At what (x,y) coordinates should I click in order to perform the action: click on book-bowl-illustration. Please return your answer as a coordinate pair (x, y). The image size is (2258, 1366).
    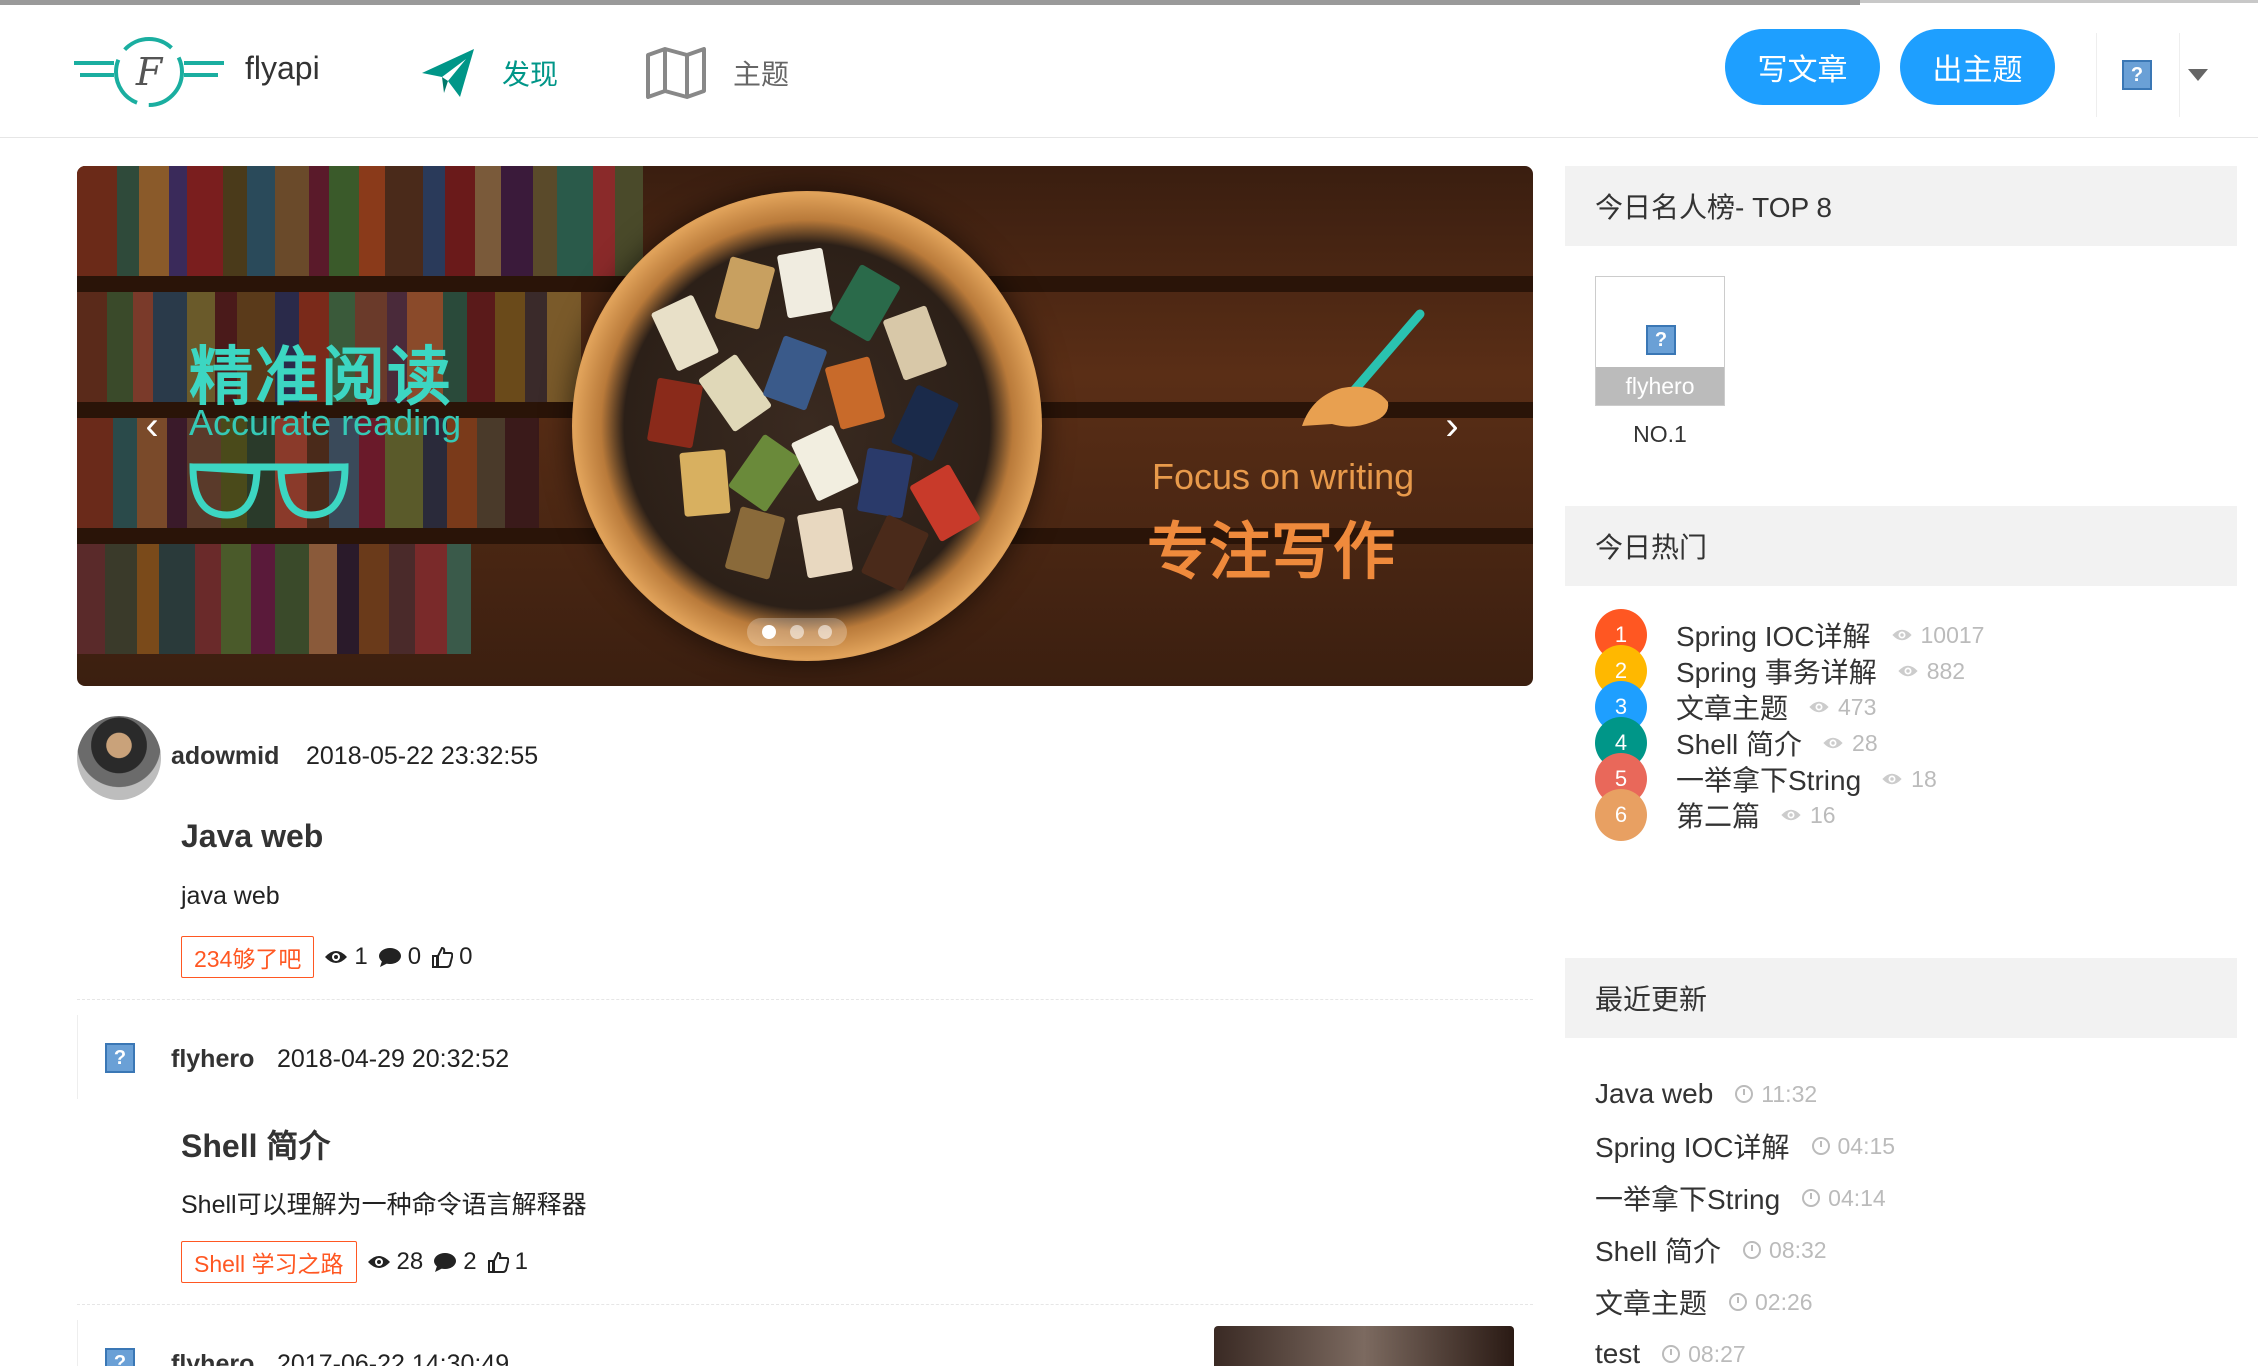
    Looking at the image, I should click on (807, 426).